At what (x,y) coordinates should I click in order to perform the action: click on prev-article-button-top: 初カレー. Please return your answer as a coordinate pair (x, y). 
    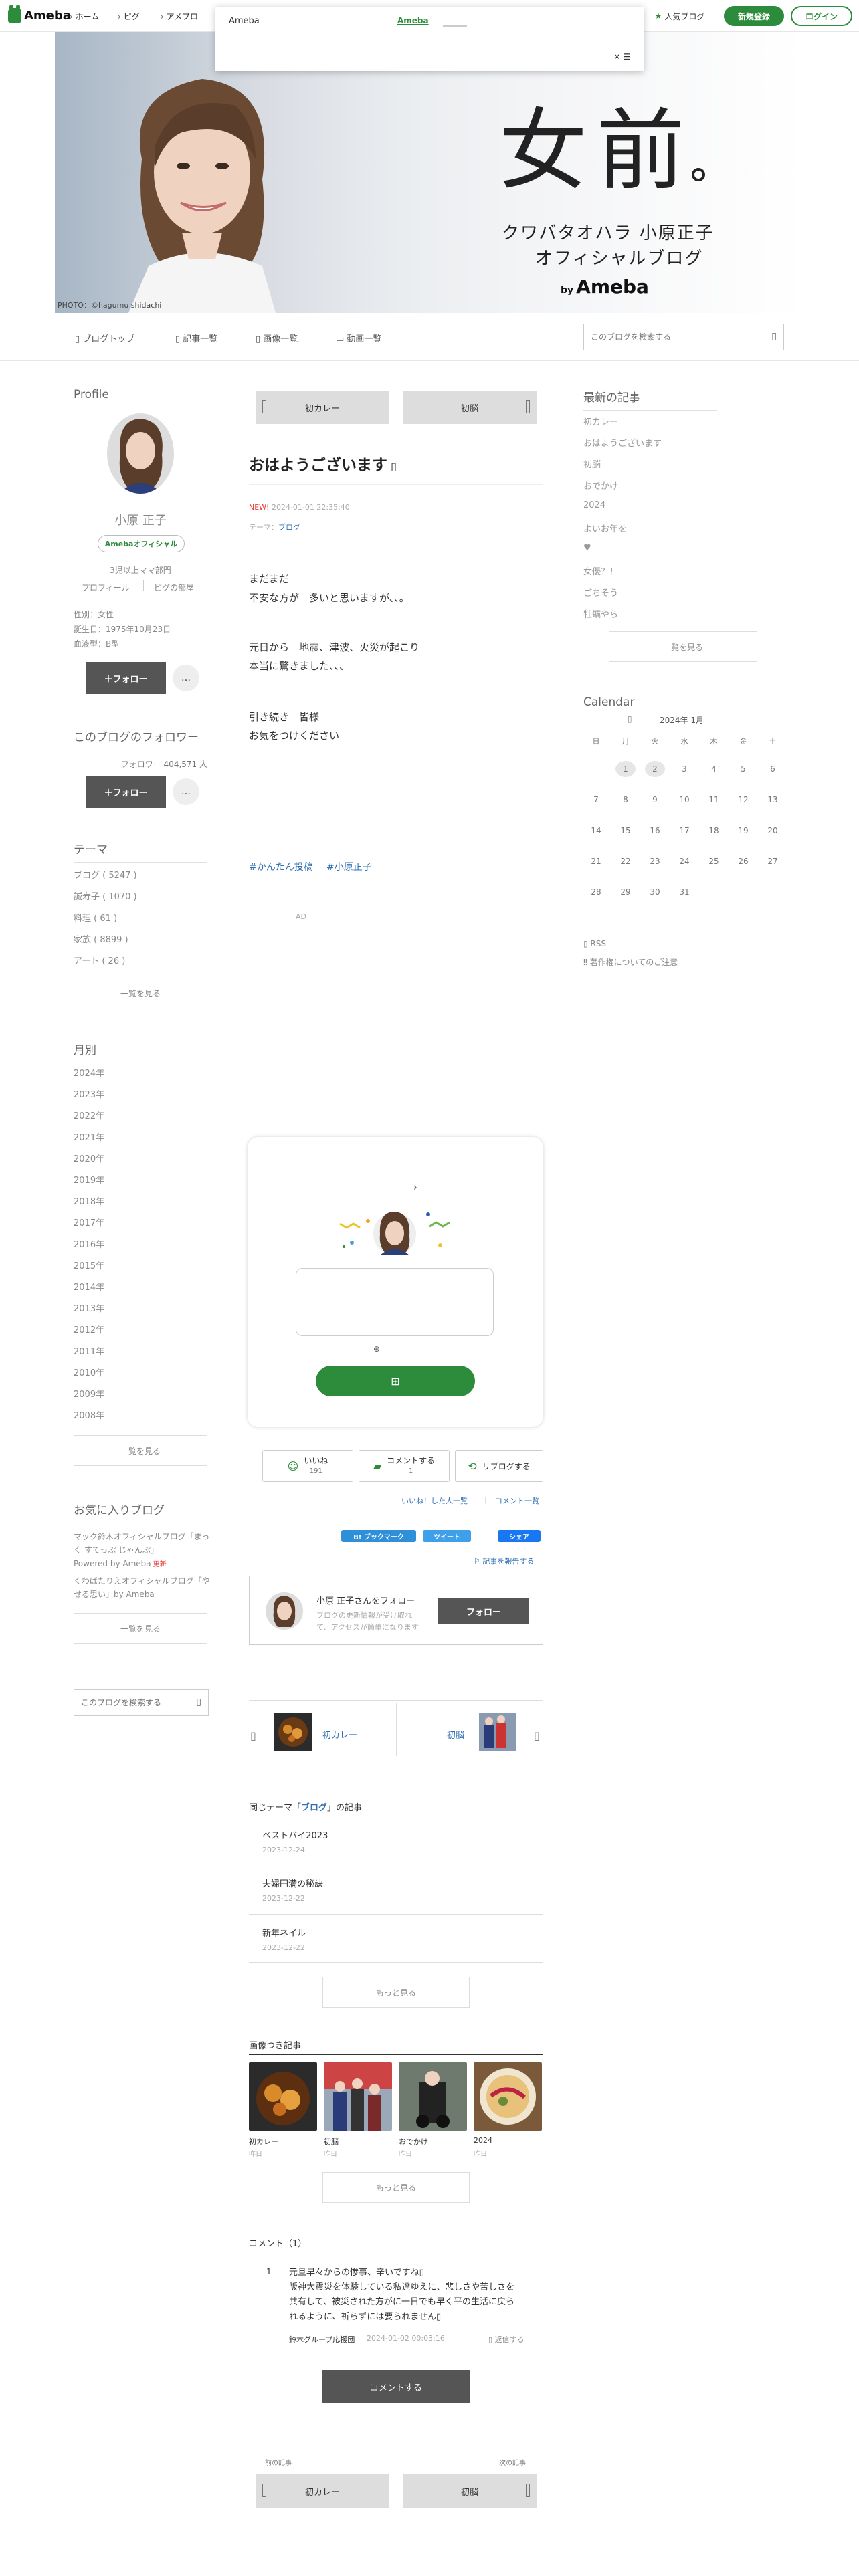
    Looking at the image, I should click on (322, 407).